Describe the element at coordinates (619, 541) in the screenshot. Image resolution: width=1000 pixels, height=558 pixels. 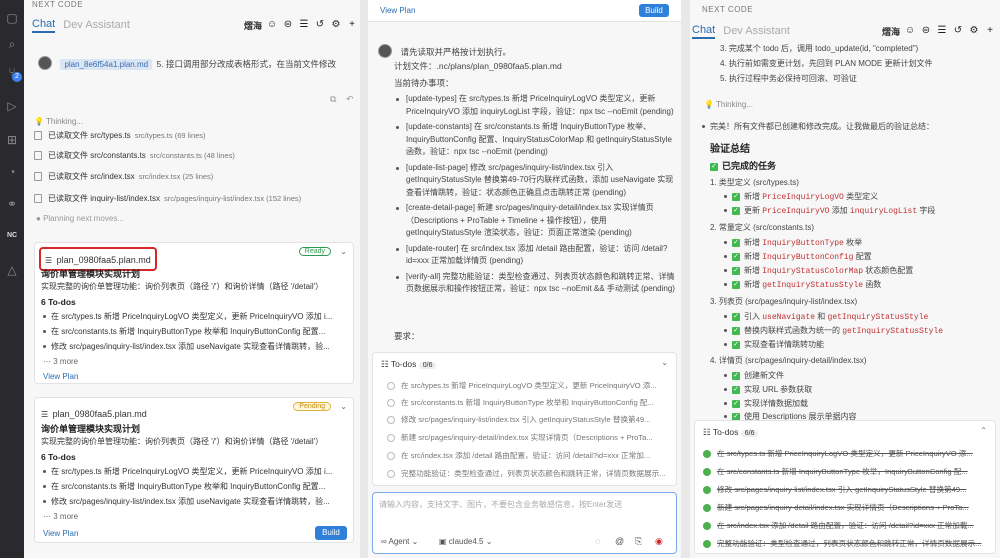
I see `at-icon: @` at that location.